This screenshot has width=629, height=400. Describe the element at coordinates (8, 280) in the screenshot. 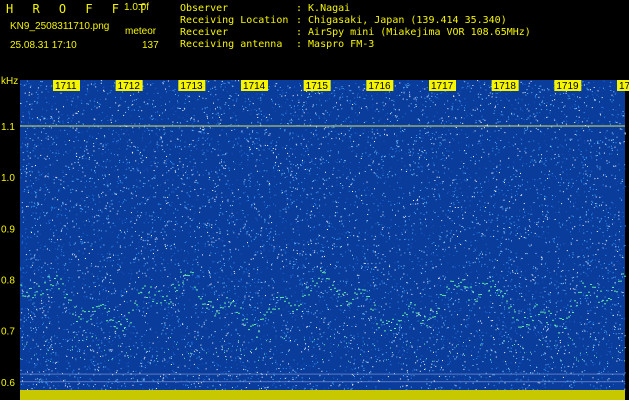

I see `y-tick-label: 0.8` at that location.